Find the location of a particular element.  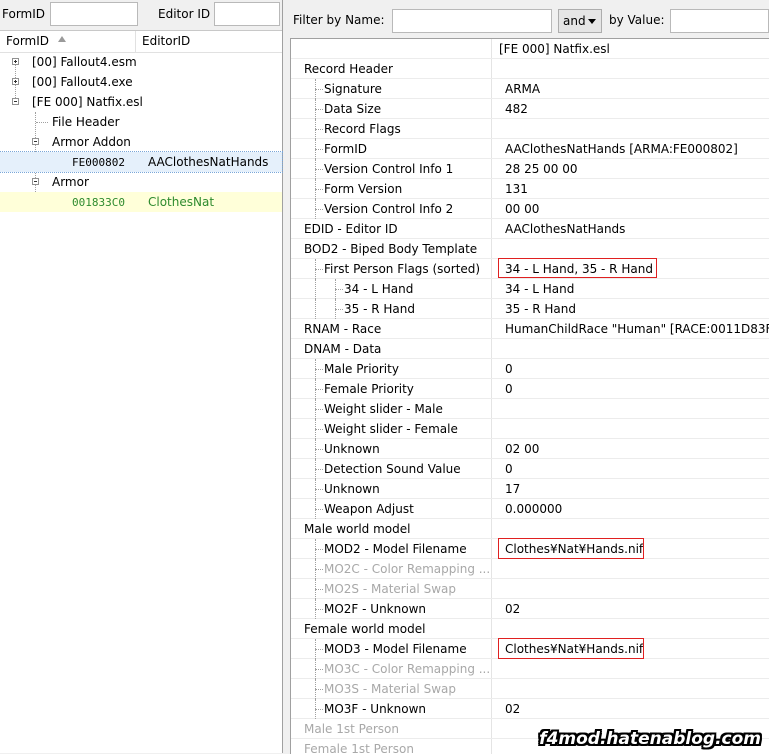

record-field-label: BOD2 - Biped Body Template is located at coordinates (391, 249).